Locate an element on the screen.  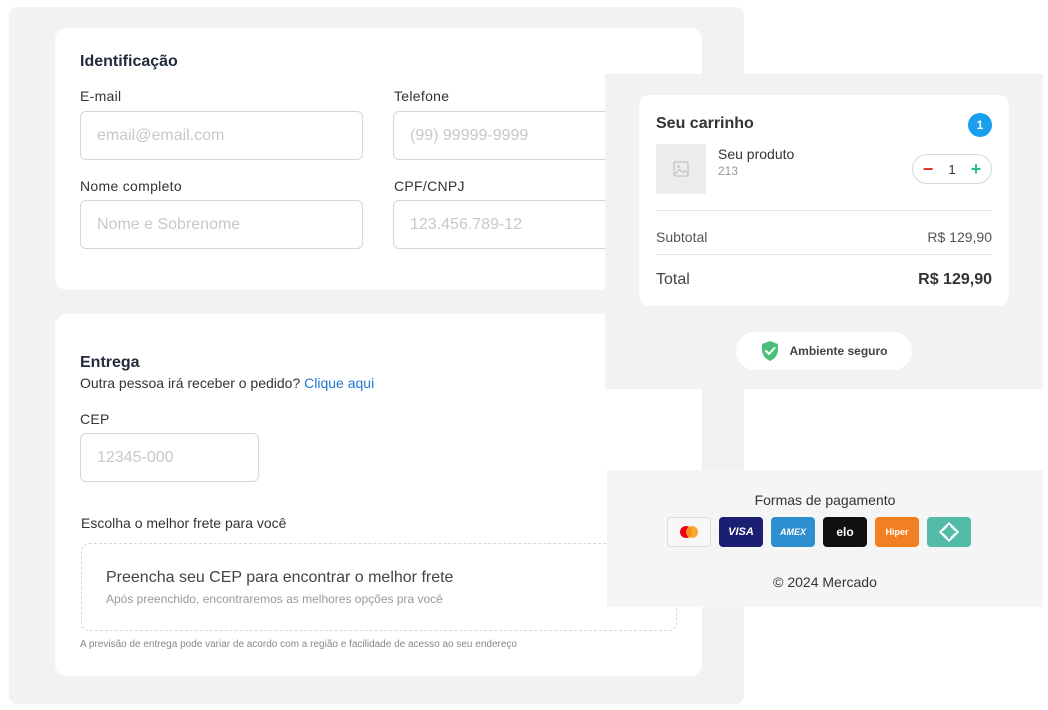
mastercard-icon is located at coordinates (689, 532).